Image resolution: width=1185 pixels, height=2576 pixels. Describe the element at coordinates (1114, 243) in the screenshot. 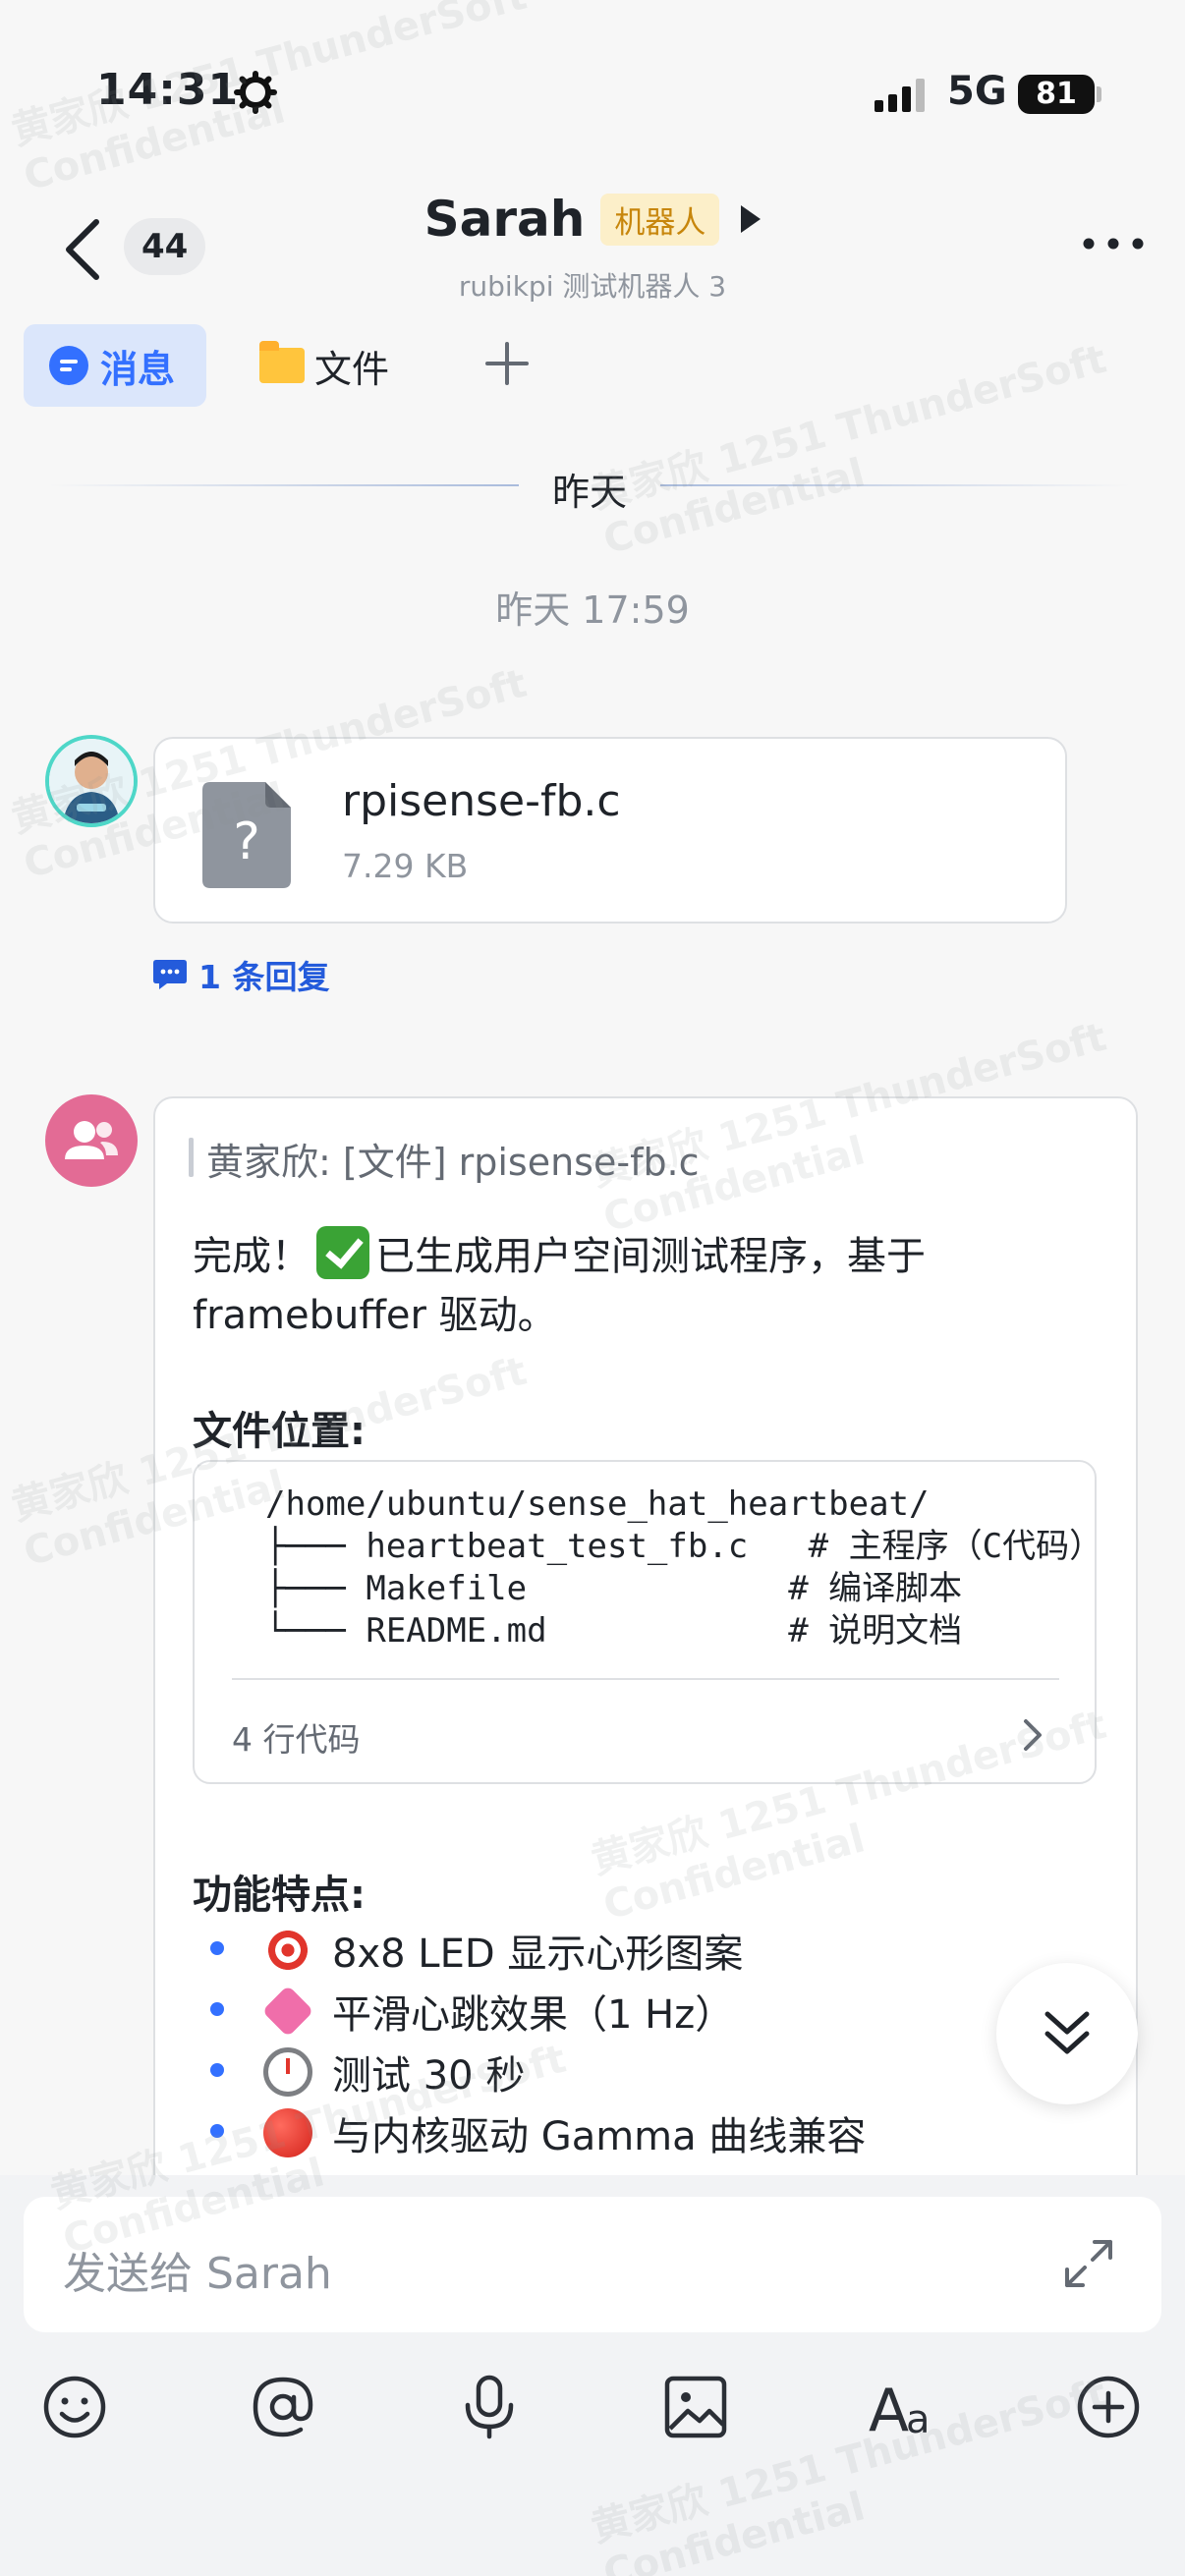

I see `more-icon` at that location.